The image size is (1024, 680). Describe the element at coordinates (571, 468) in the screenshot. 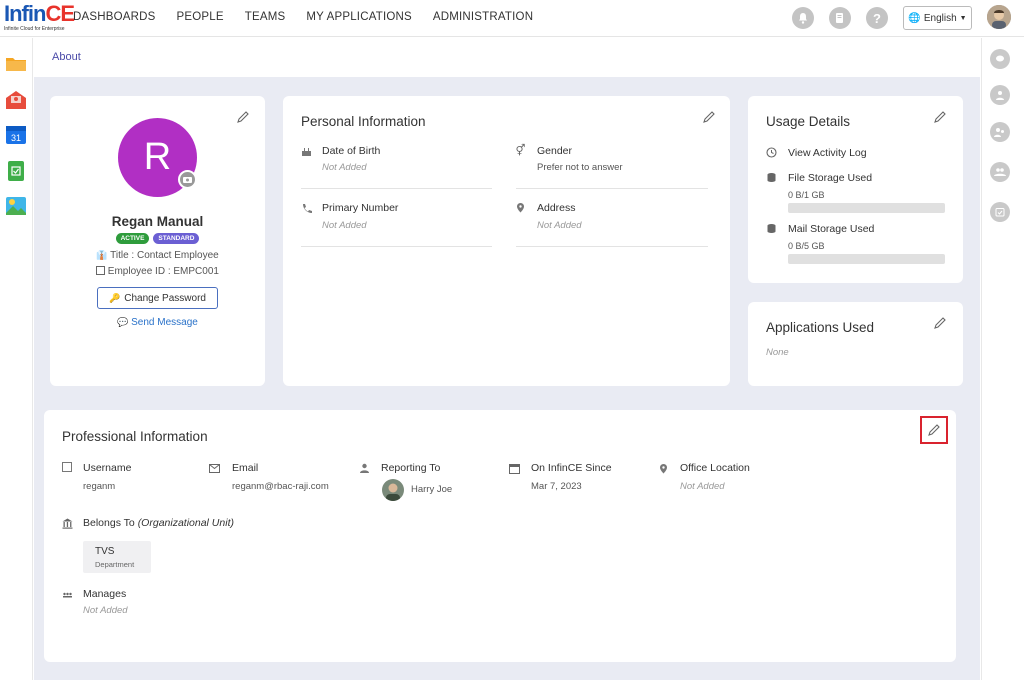

I see `since-label: On InfinCE Since` at that location.